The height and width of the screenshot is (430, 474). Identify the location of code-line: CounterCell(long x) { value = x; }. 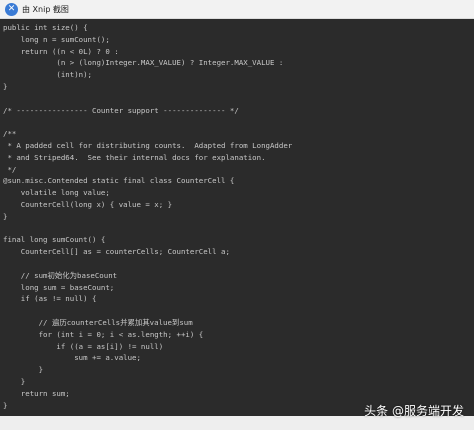
(88, 204).